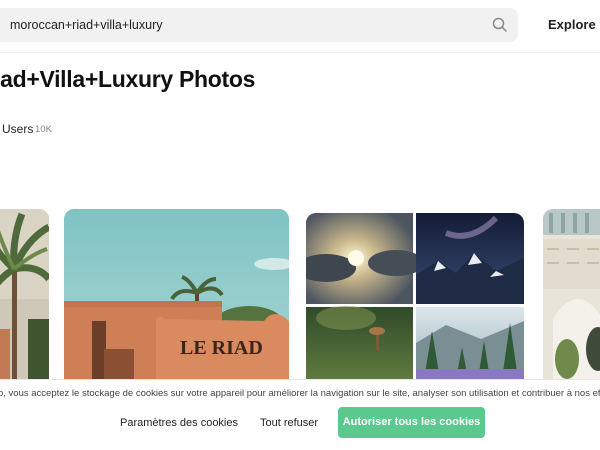 The image size is (600, 450). I want to click on tab-users: Users, so click(17, 129).